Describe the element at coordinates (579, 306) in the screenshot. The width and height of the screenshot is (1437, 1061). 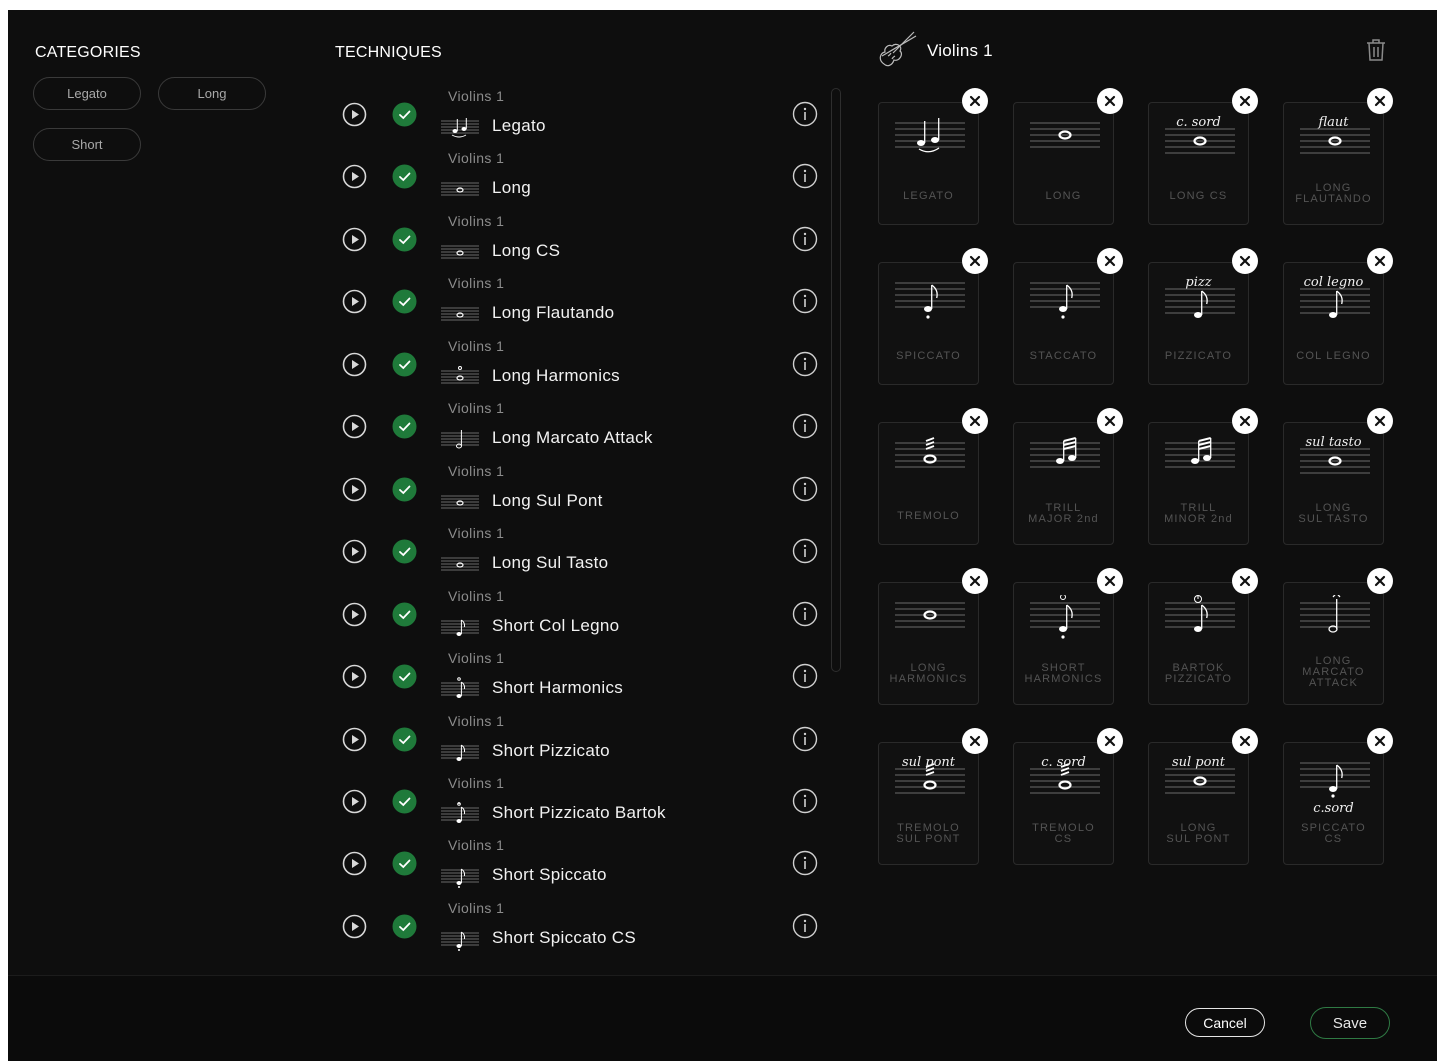
I see `technique-row: Violins 1 Long Flautando` at that location.